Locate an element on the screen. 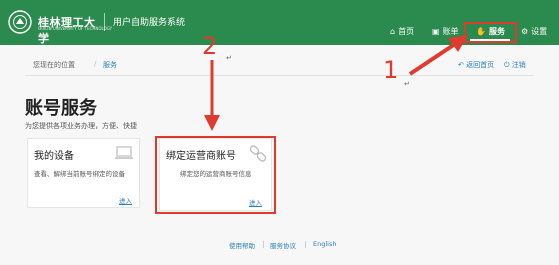  step-number-2: 2 is located at coordinates (210, 46).